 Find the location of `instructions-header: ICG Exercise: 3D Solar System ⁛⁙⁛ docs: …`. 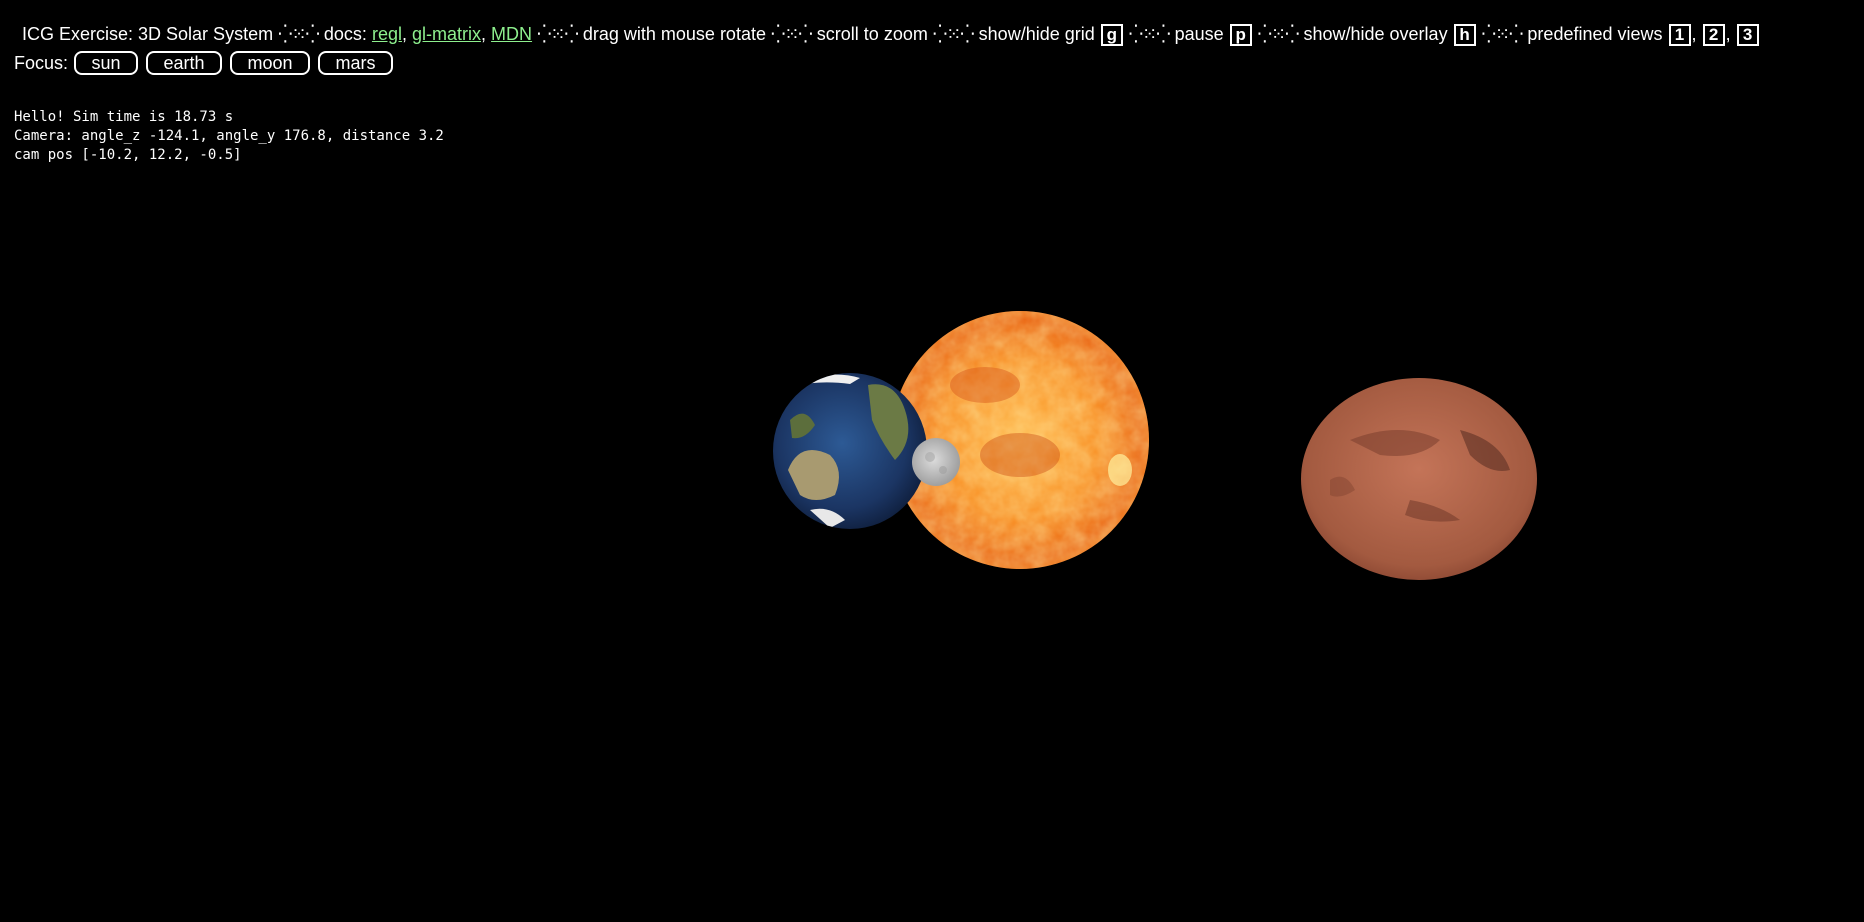

instructions-header: ICG Exercise: 3D Solar System ⁛⁙⁛ docs: … is located at coordinates (891, 34).